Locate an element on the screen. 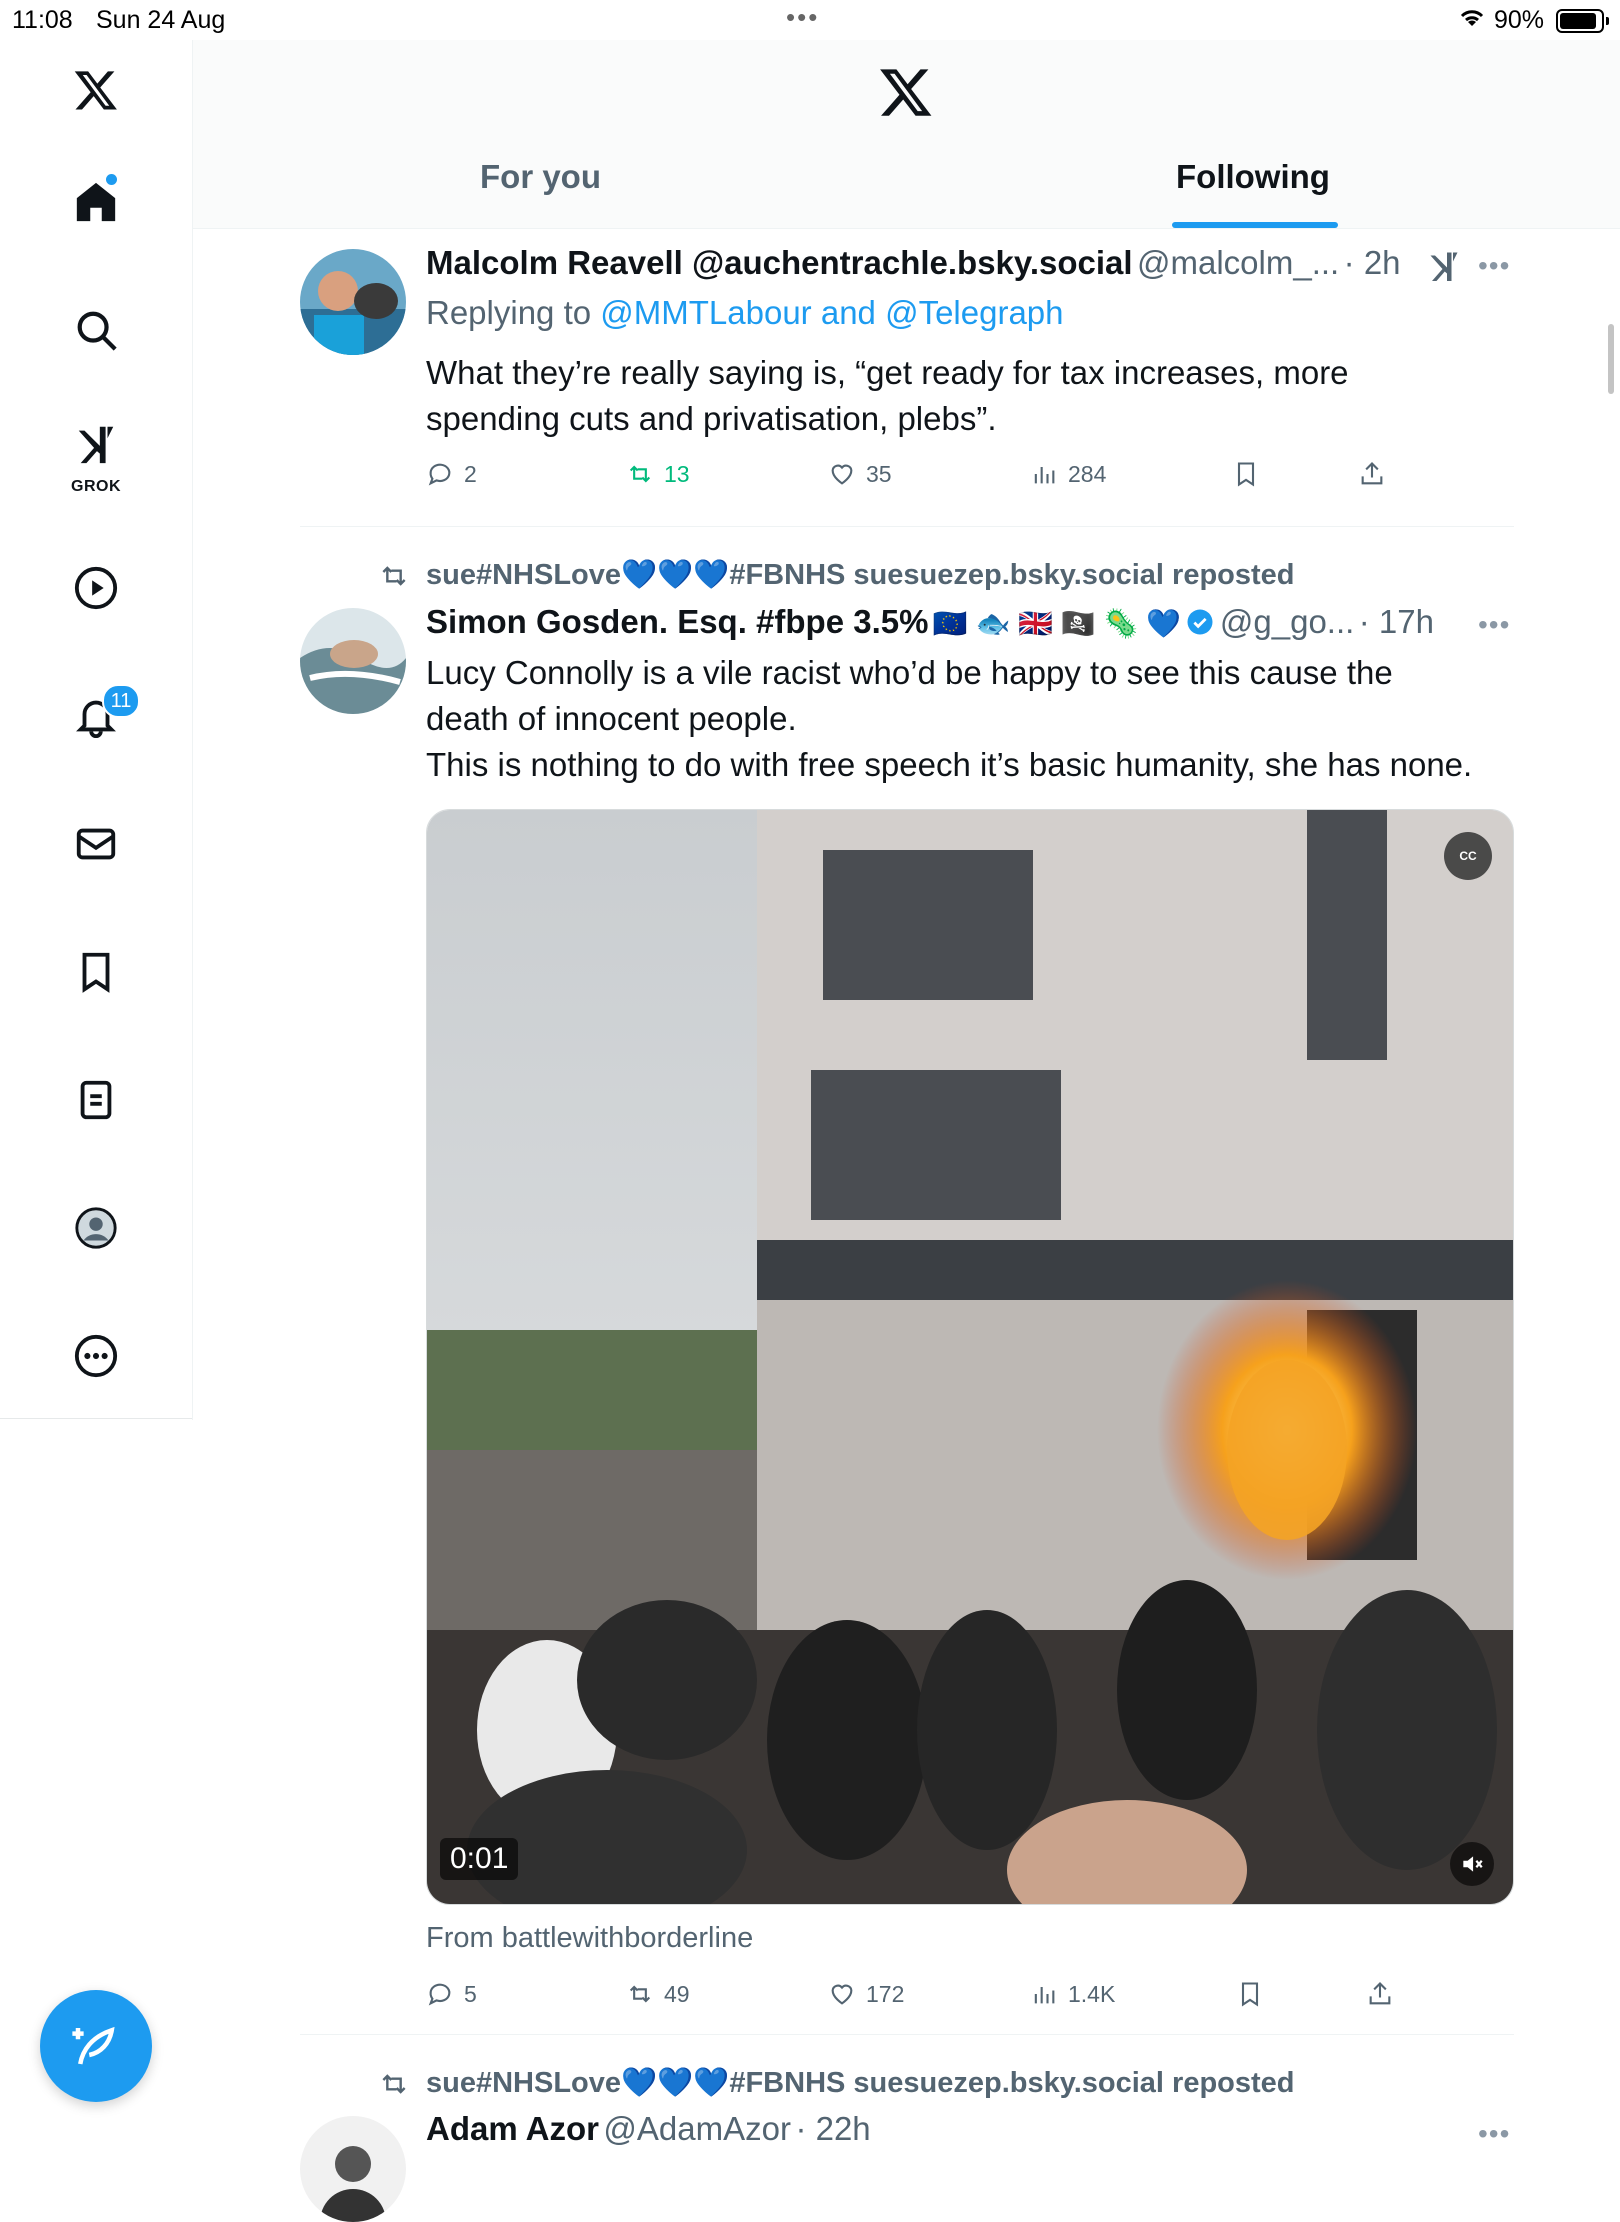 The height and width of the screenshot is (2222, 1620). repost-button: 13 is located at coordinates (658, 474).